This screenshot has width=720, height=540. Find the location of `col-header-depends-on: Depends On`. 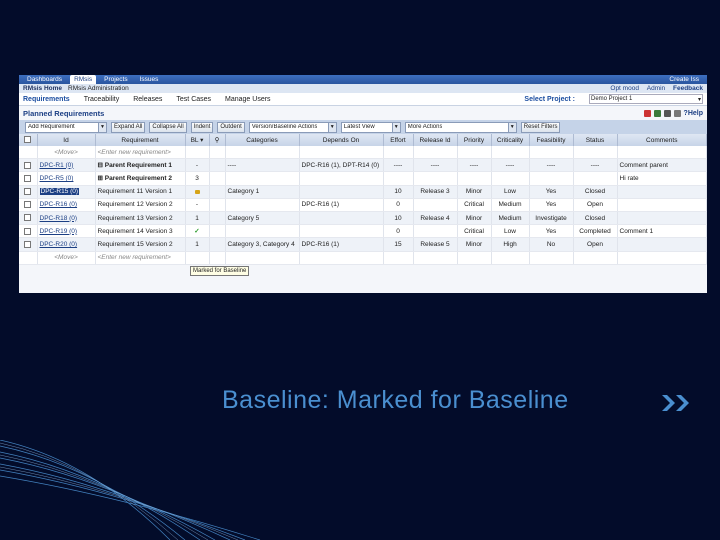

col-header-depends-on: Depends On is located at coordinates (341, 140).